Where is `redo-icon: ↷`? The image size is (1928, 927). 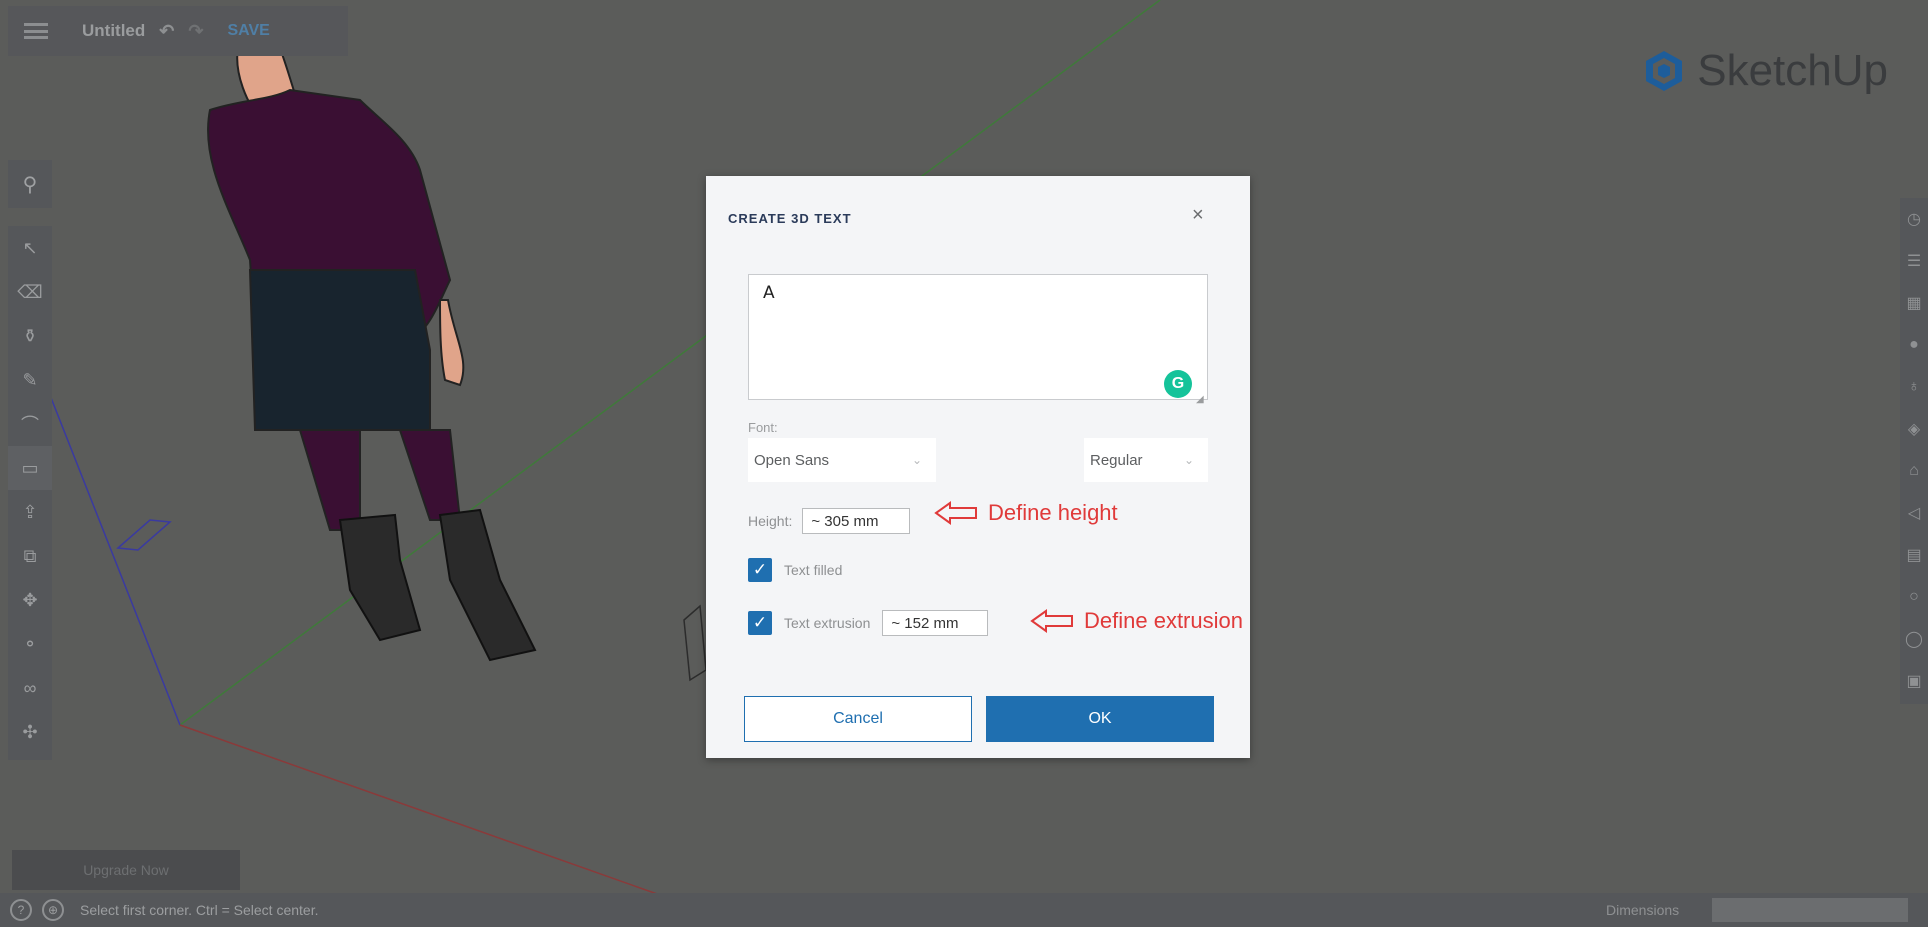 redo-icon: ↷ is located at coordinates (195, 31).